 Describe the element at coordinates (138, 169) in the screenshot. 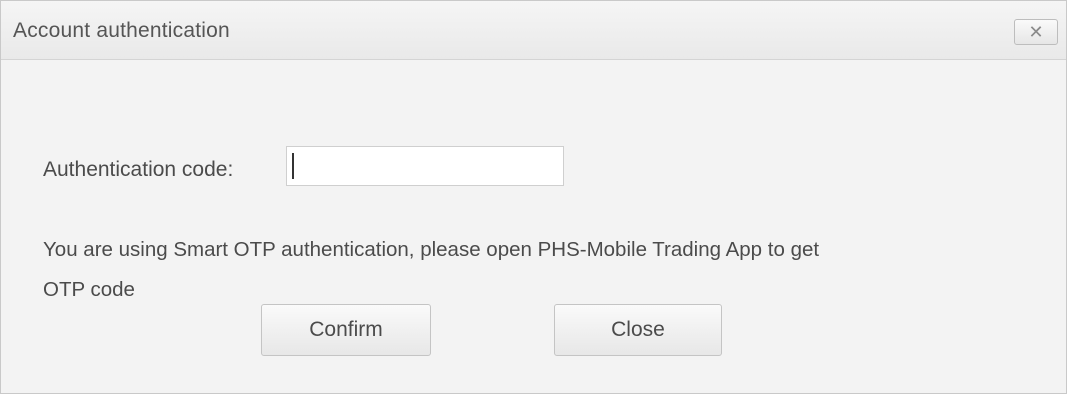

I see `authentication-code-label: Authentication code:` at that location.